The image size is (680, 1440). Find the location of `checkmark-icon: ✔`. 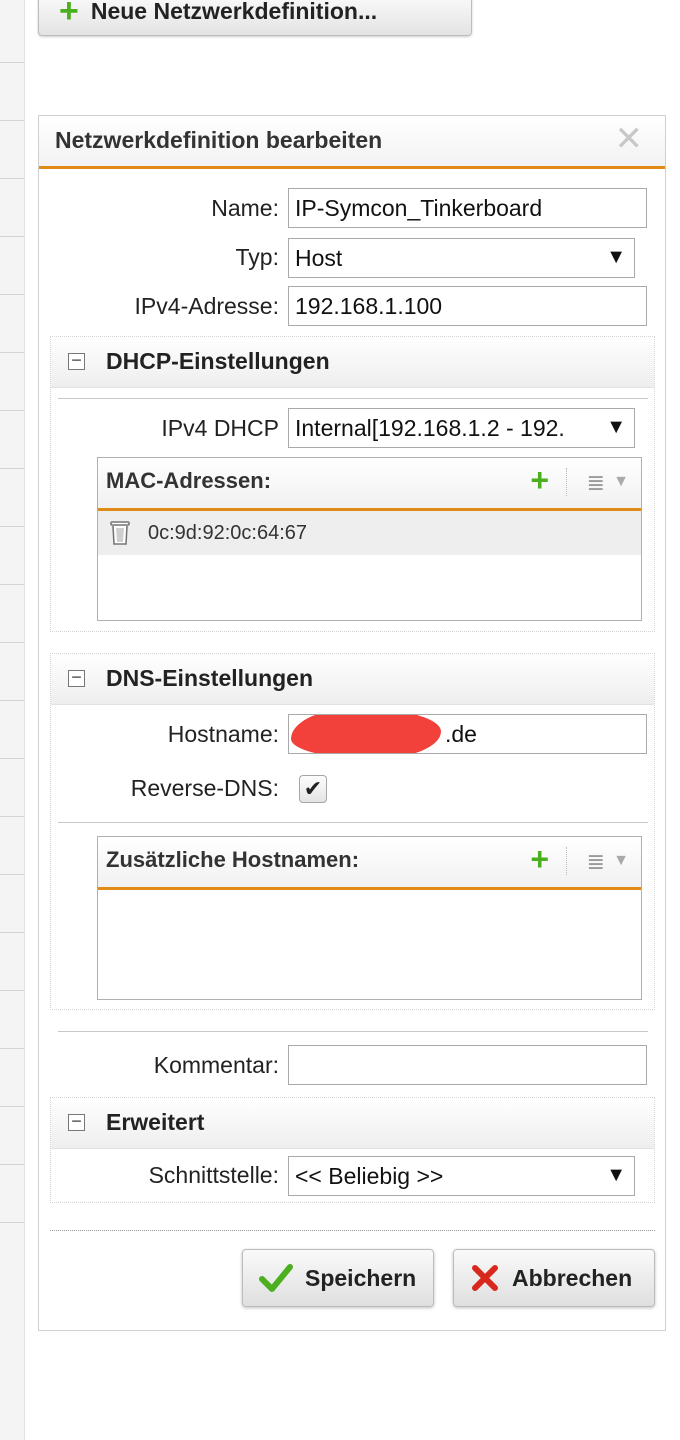

checkmark-icon: ✔ is located at coordinates (313, 788).